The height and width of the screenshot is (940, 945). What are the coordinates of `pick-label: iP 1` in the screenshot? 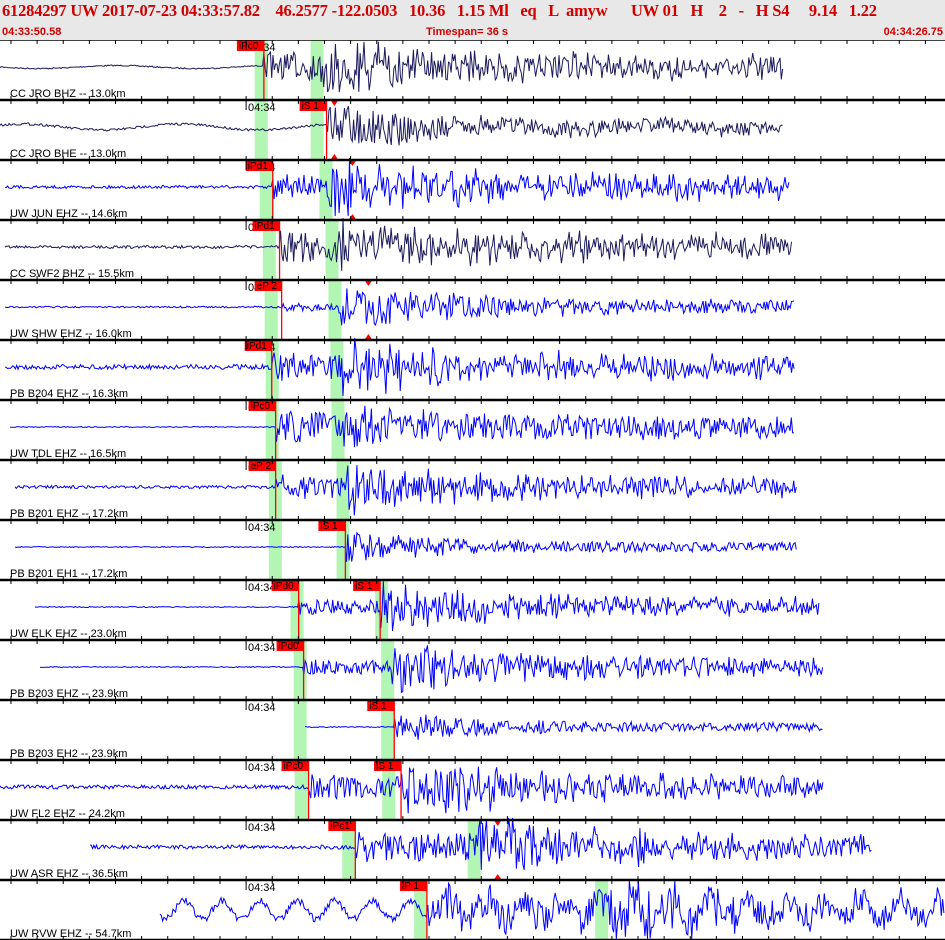 It's located at (410, 886).